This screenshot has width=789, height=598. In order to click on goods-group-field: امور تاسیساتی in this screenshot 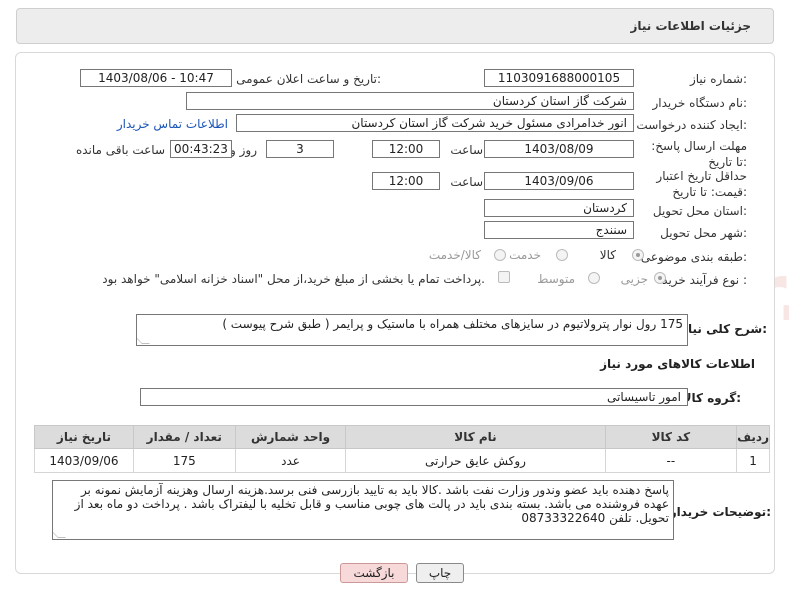, I will do `click(414, 397)`.